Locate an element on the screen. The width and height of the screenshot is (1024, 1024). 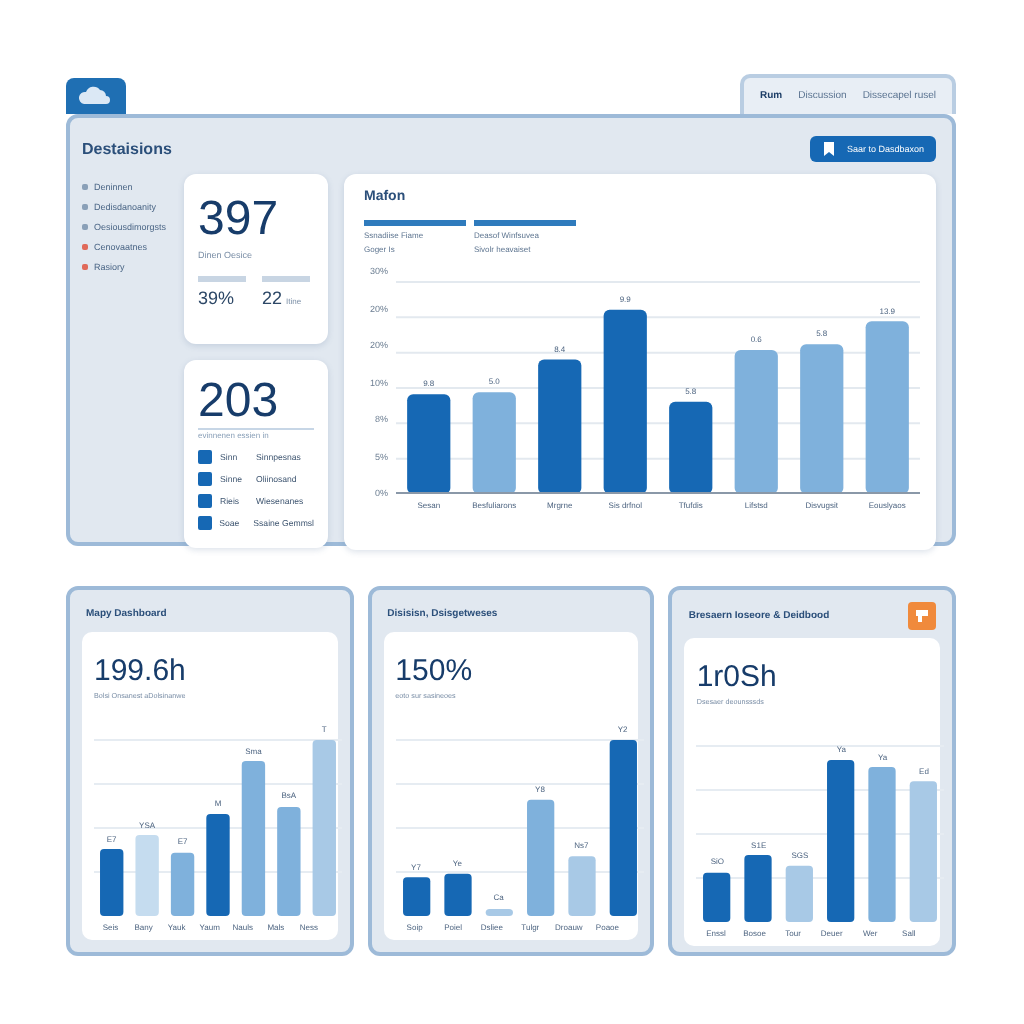
task-count: 203 is located at coordinates (239, 402).